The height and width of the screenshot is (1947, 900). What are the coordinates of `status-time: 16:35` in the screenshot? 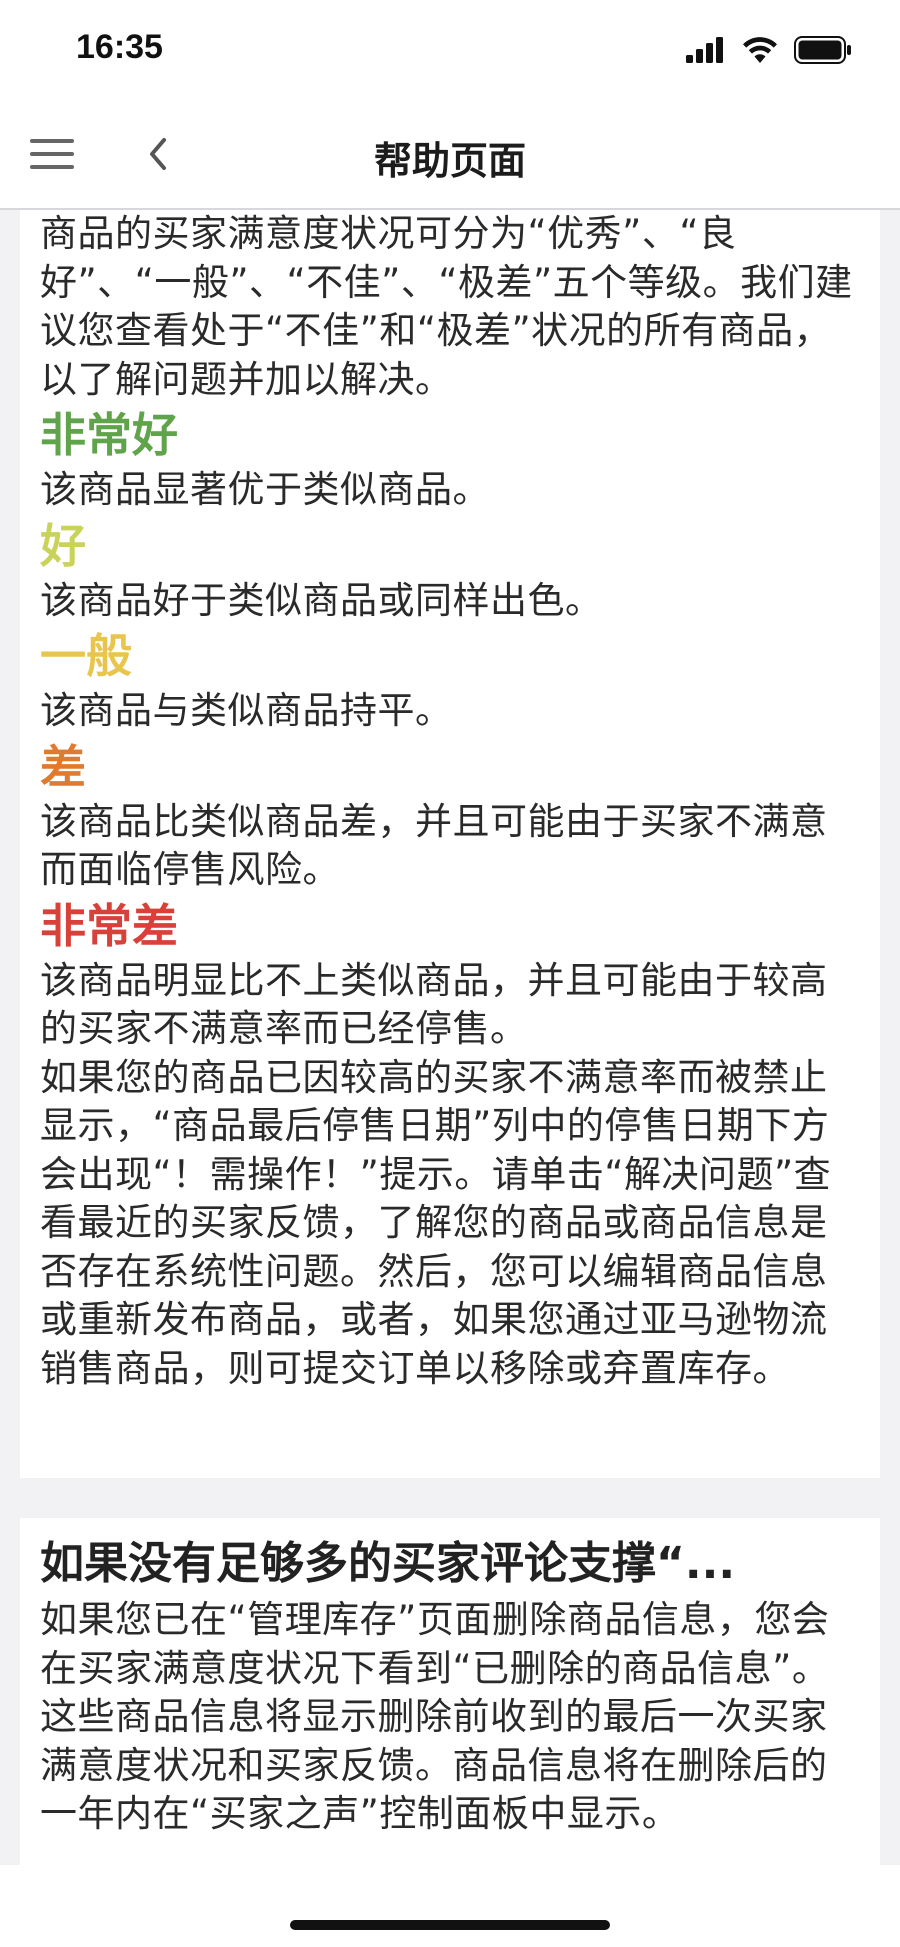 It's located at (119, 47).